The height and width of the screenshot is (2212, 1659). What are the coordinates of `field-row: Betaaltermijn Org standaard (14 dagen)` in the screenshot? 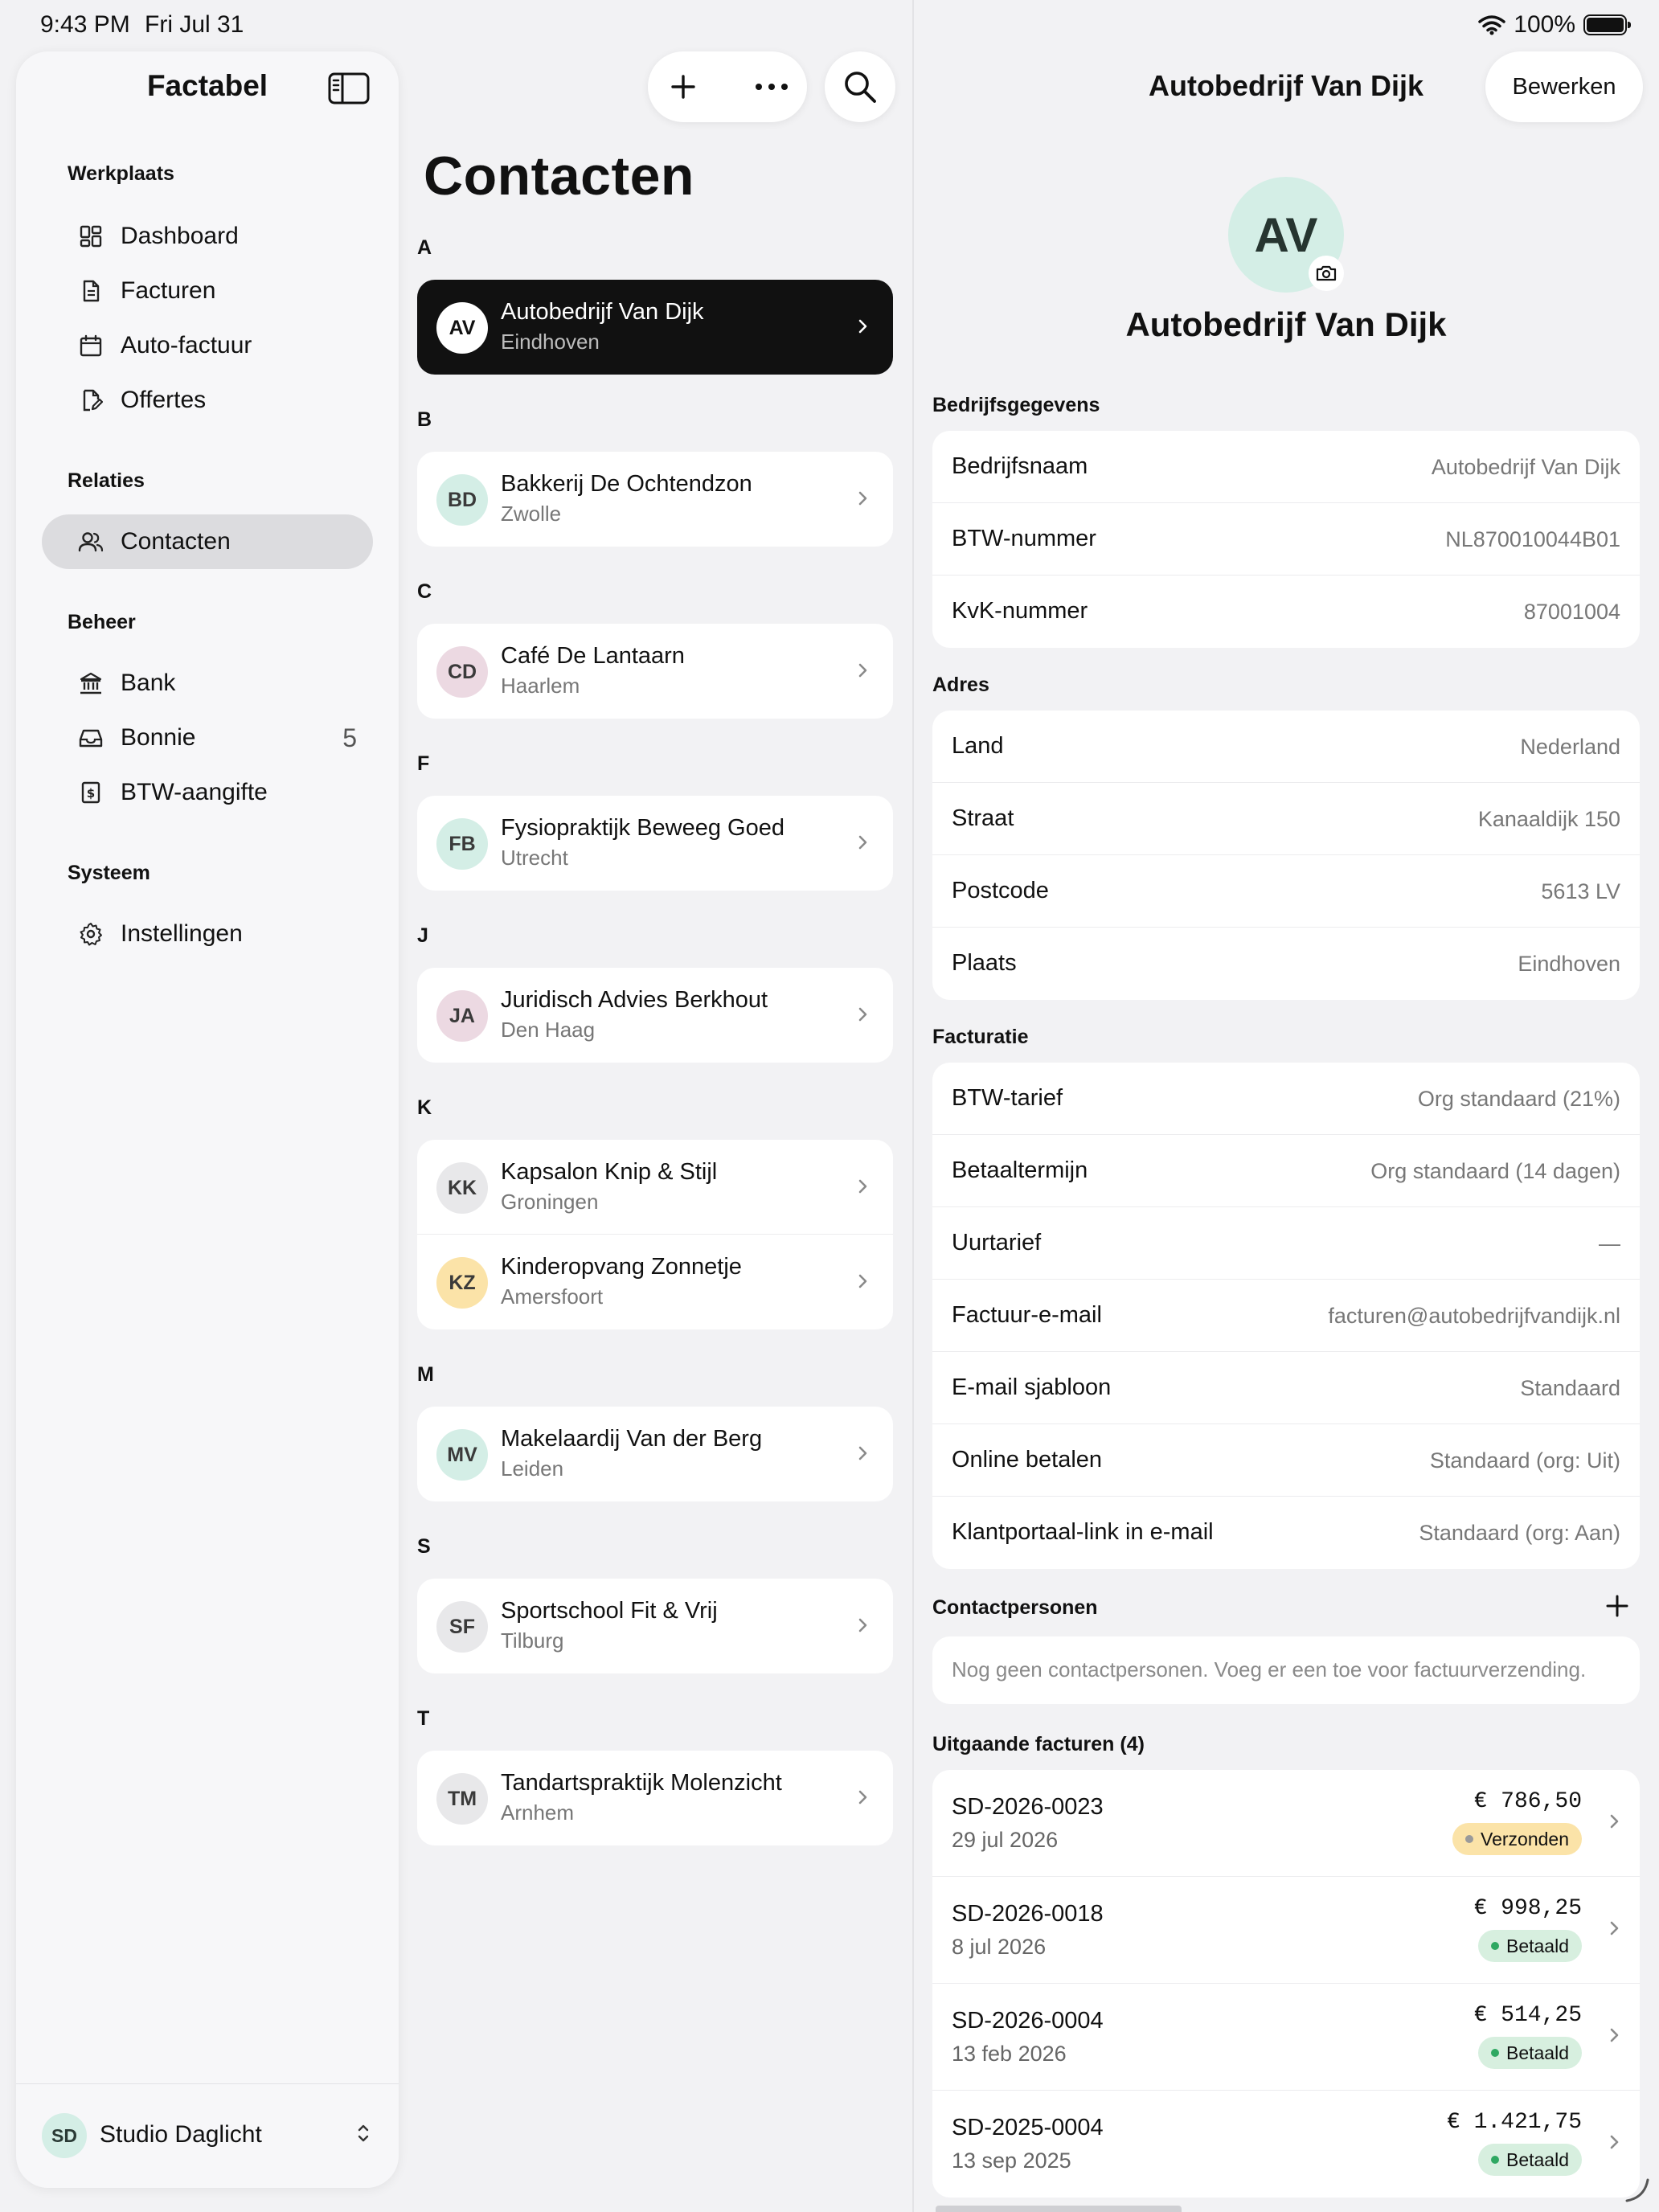 It's located at (1286, 1171).